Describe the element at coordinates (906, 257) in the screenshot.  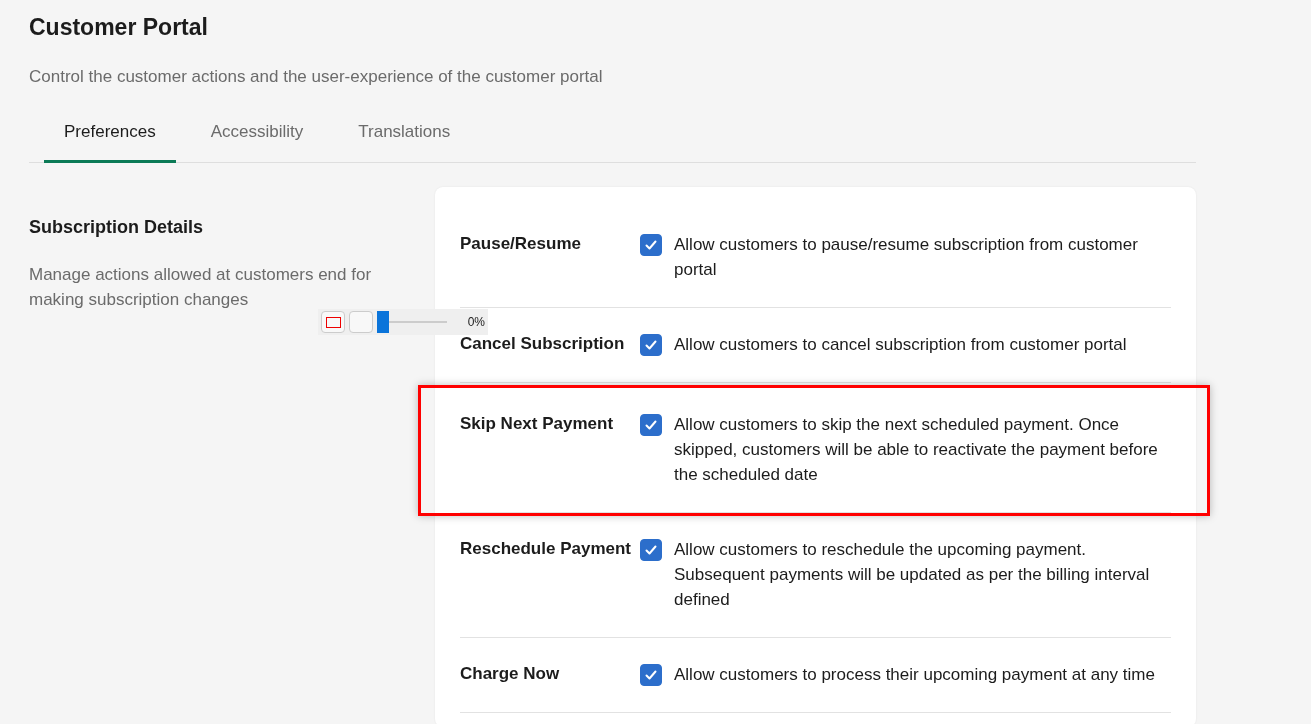
I see `setting-description: Allow customers to pause/resume subscription from customer portal` at that location.